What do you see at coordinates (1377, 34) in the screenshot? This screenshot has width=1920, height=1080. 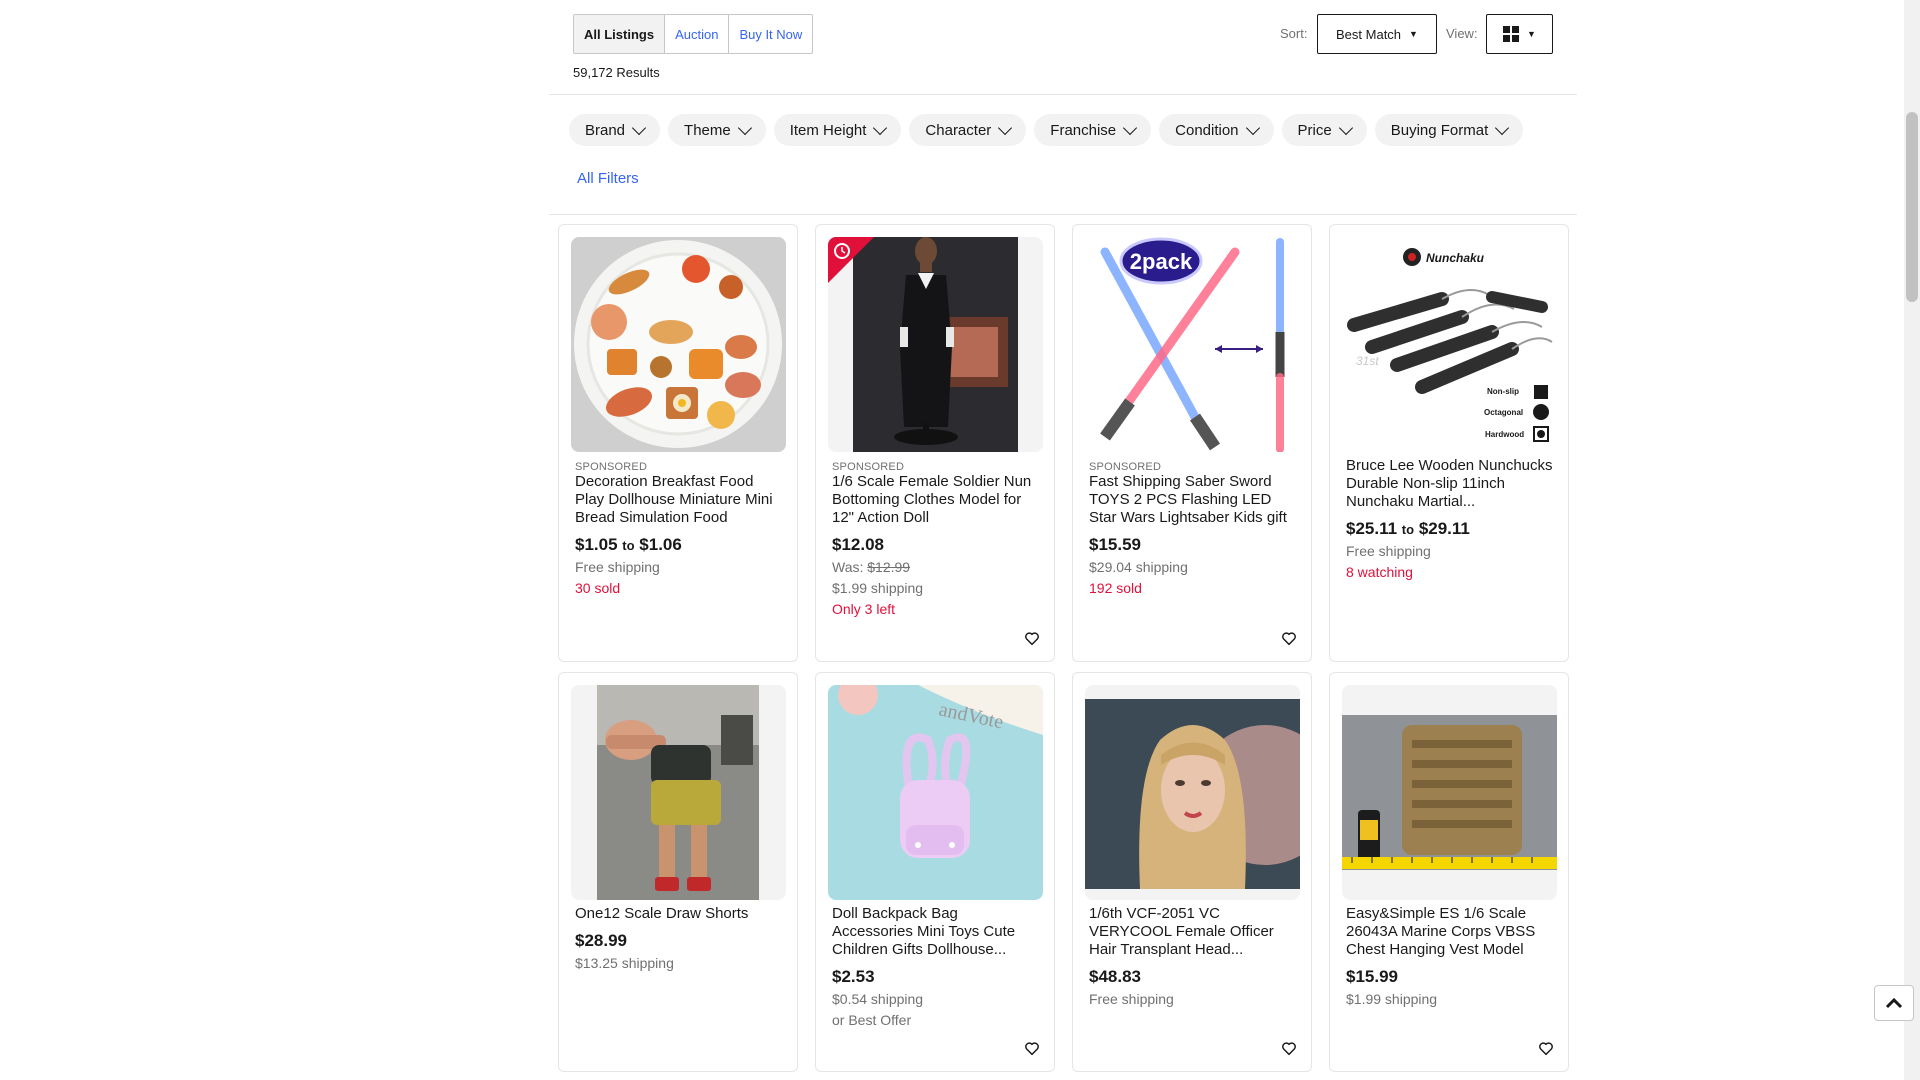 I see `sort-dropdown: Best Match ▼` at bounding box center [1377, 34].